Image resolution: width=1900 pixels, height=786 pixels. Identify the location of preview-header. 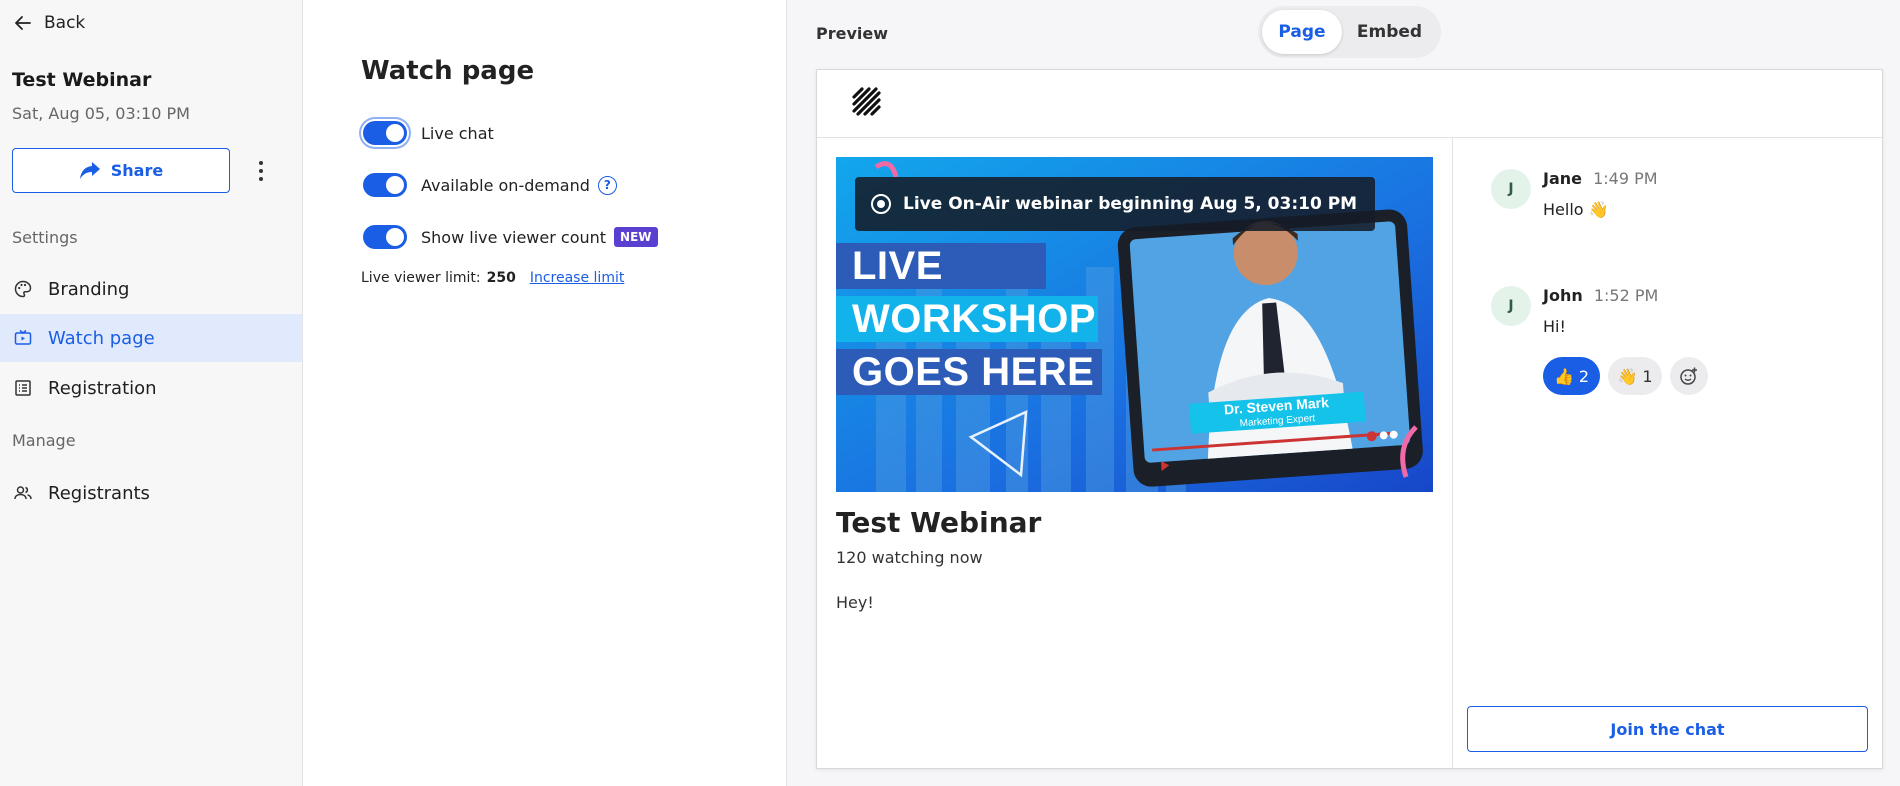
(1349, 104).